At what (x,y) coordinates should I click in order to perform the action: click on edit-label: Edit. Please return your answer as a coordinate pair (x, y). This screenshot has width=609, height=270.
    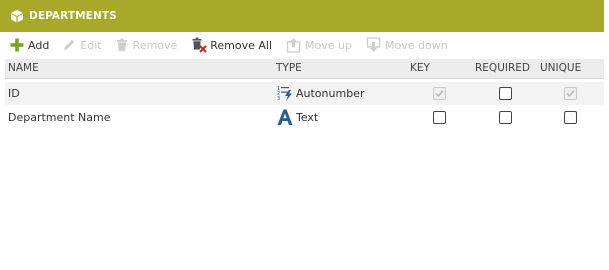
    Looking at the image, I should click on (91, 45).